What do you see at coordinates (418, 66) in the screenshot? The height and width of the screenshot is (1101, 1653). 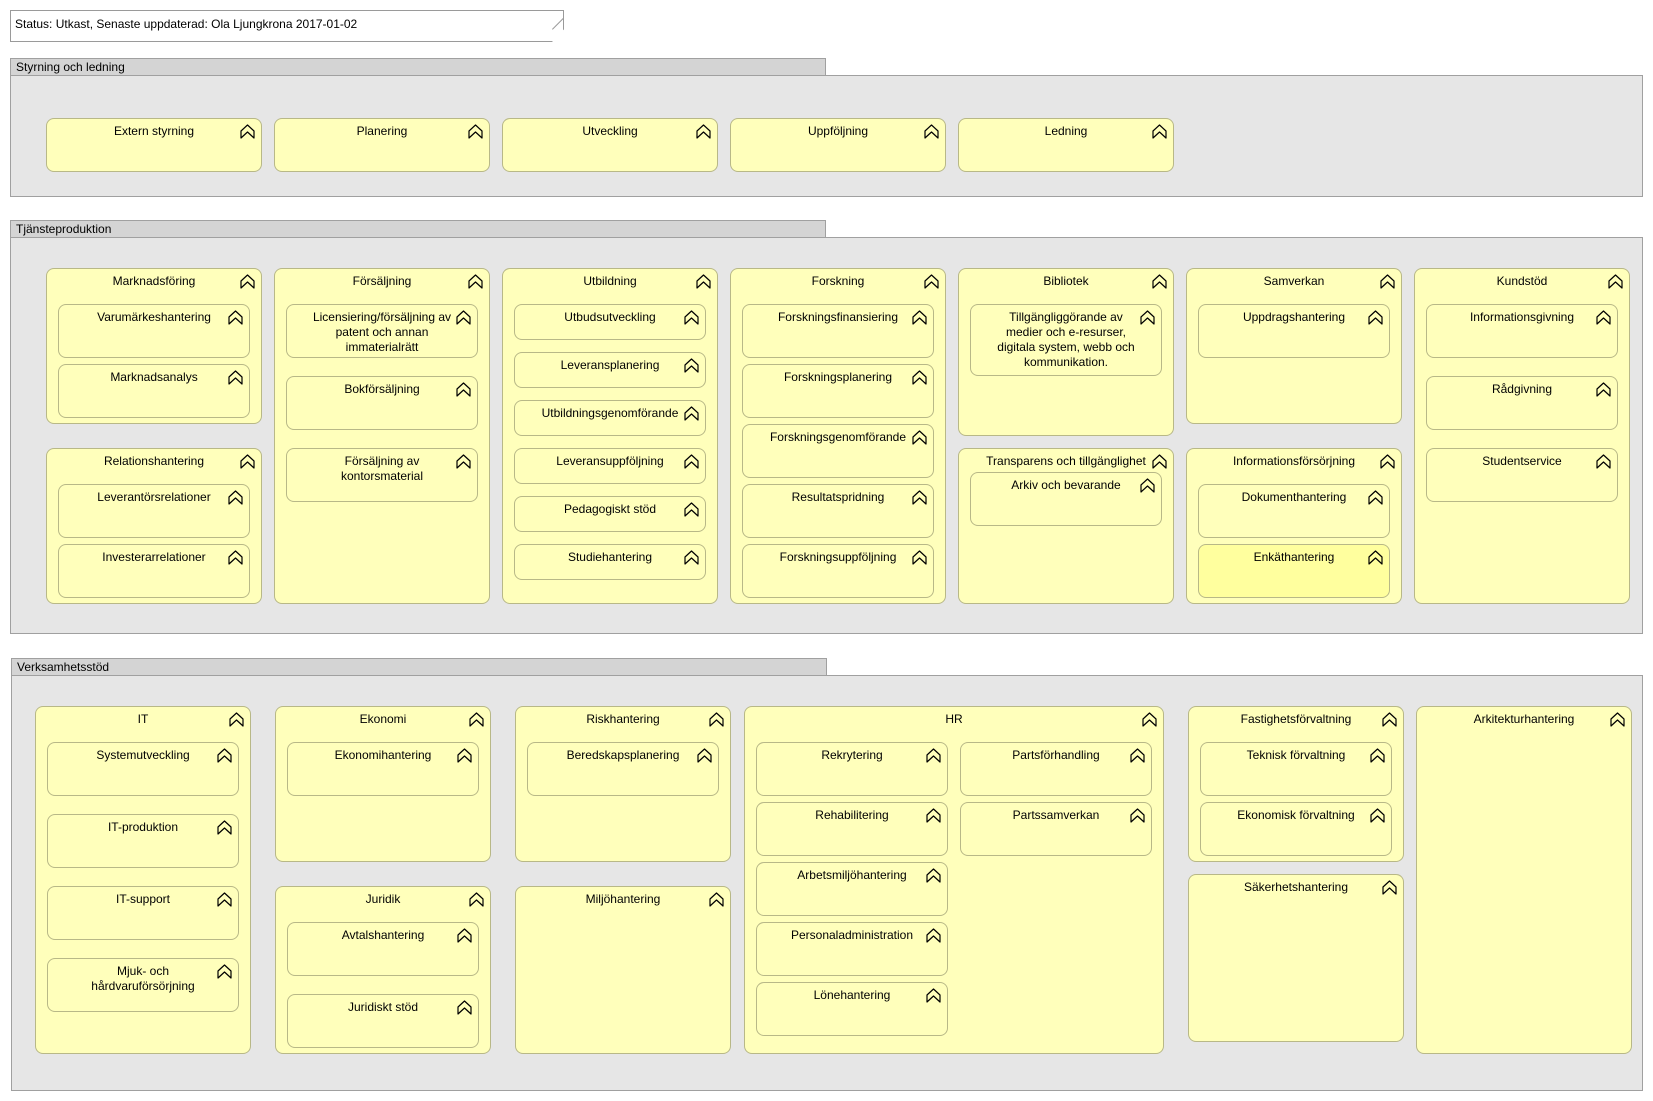 I see `group-tab-styrning: Styrning och ledning` at bounding box center [418, 66].